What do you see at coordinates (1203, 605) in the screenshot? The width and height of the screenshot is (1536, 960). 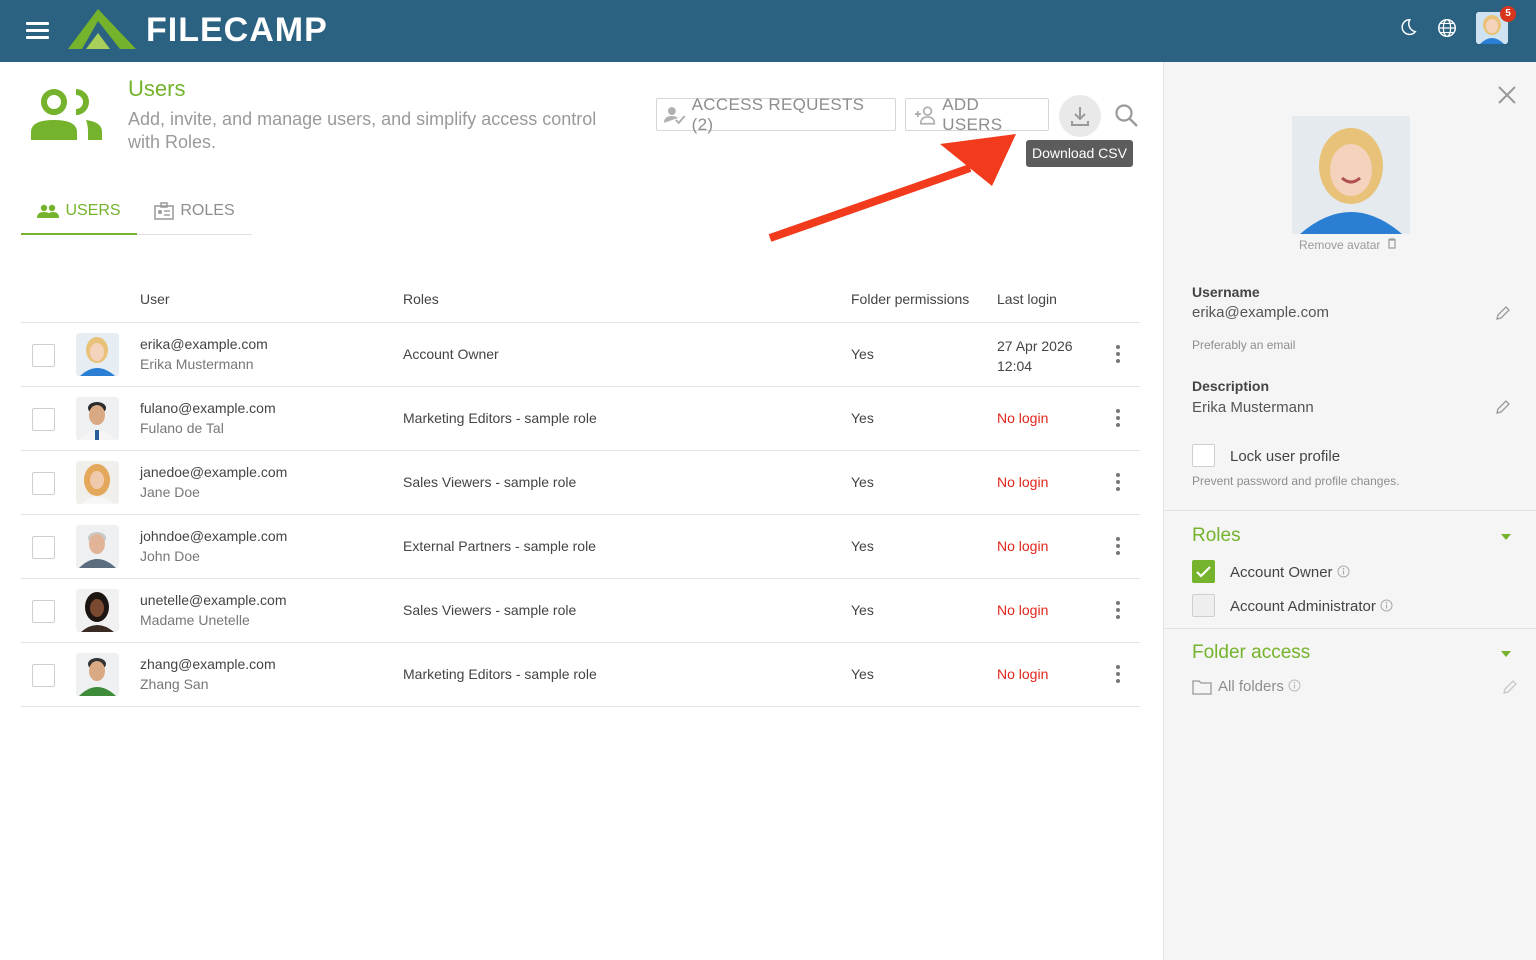 I see `role-checkbox-account-administrator` at bounding box center [1203, 605].